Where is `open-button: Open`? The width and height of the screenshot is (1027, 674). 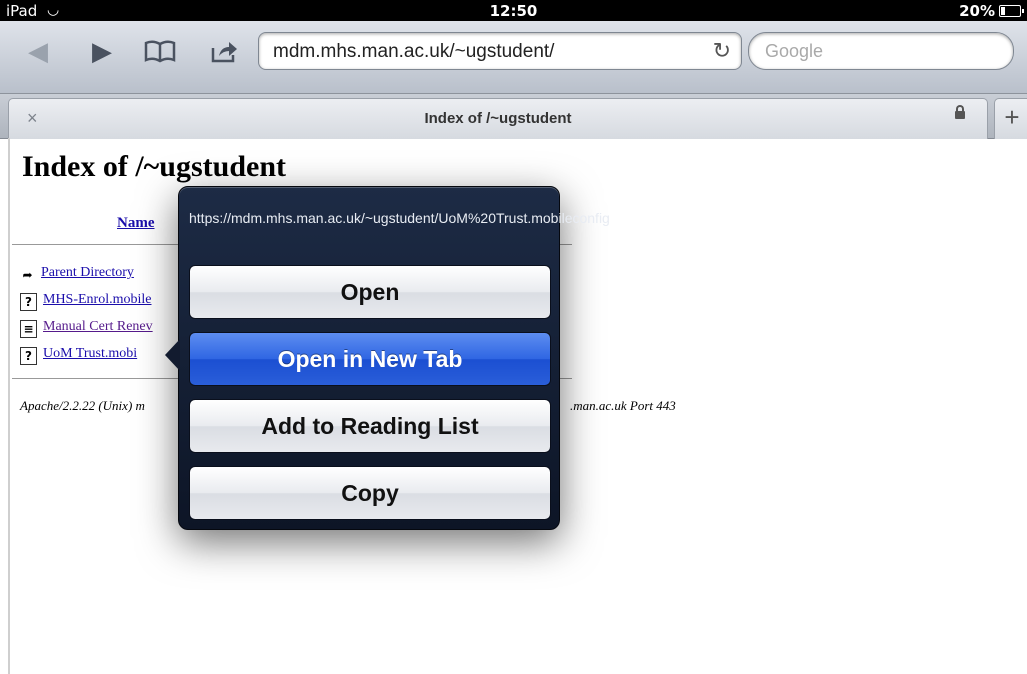
open-button: Open is located at coordinates (370, 292).